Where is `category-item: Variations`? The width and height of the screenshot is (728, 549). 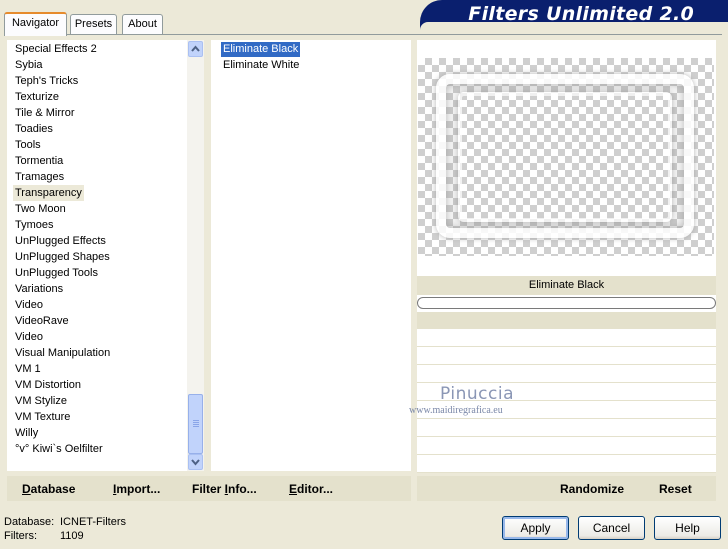
category-item: Variations is located at coordinates (39, 289).